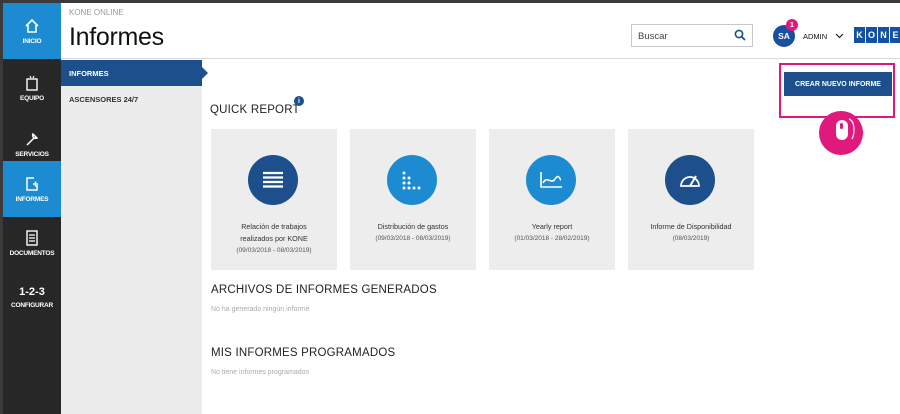 The width and height of the screenshot is (900, 414). What do you see at coordinates (845, 129) in the screenshot?
I see `mouse-icon` at bounding box center [845, 129].